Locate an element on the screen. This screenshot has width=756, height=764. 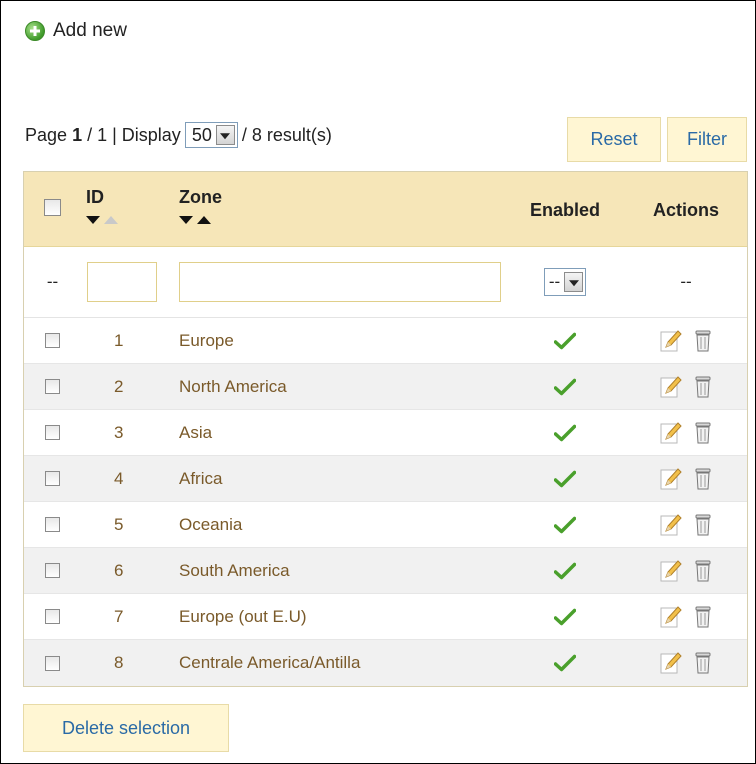
id-filter-input is located at coordinates (122, 282).